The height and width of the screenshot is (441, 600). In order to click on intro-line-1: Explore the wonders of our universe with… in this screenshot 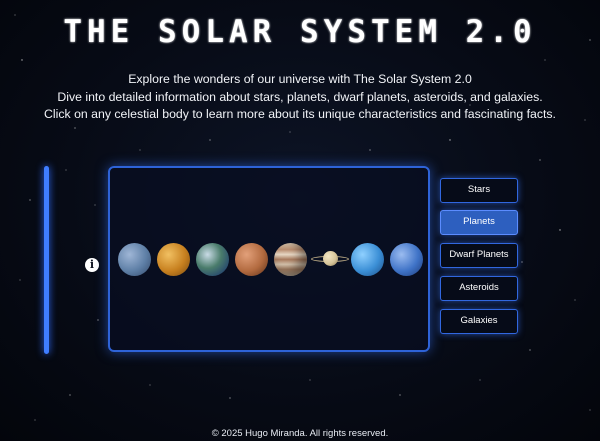, I will do `click(300, 79)`.